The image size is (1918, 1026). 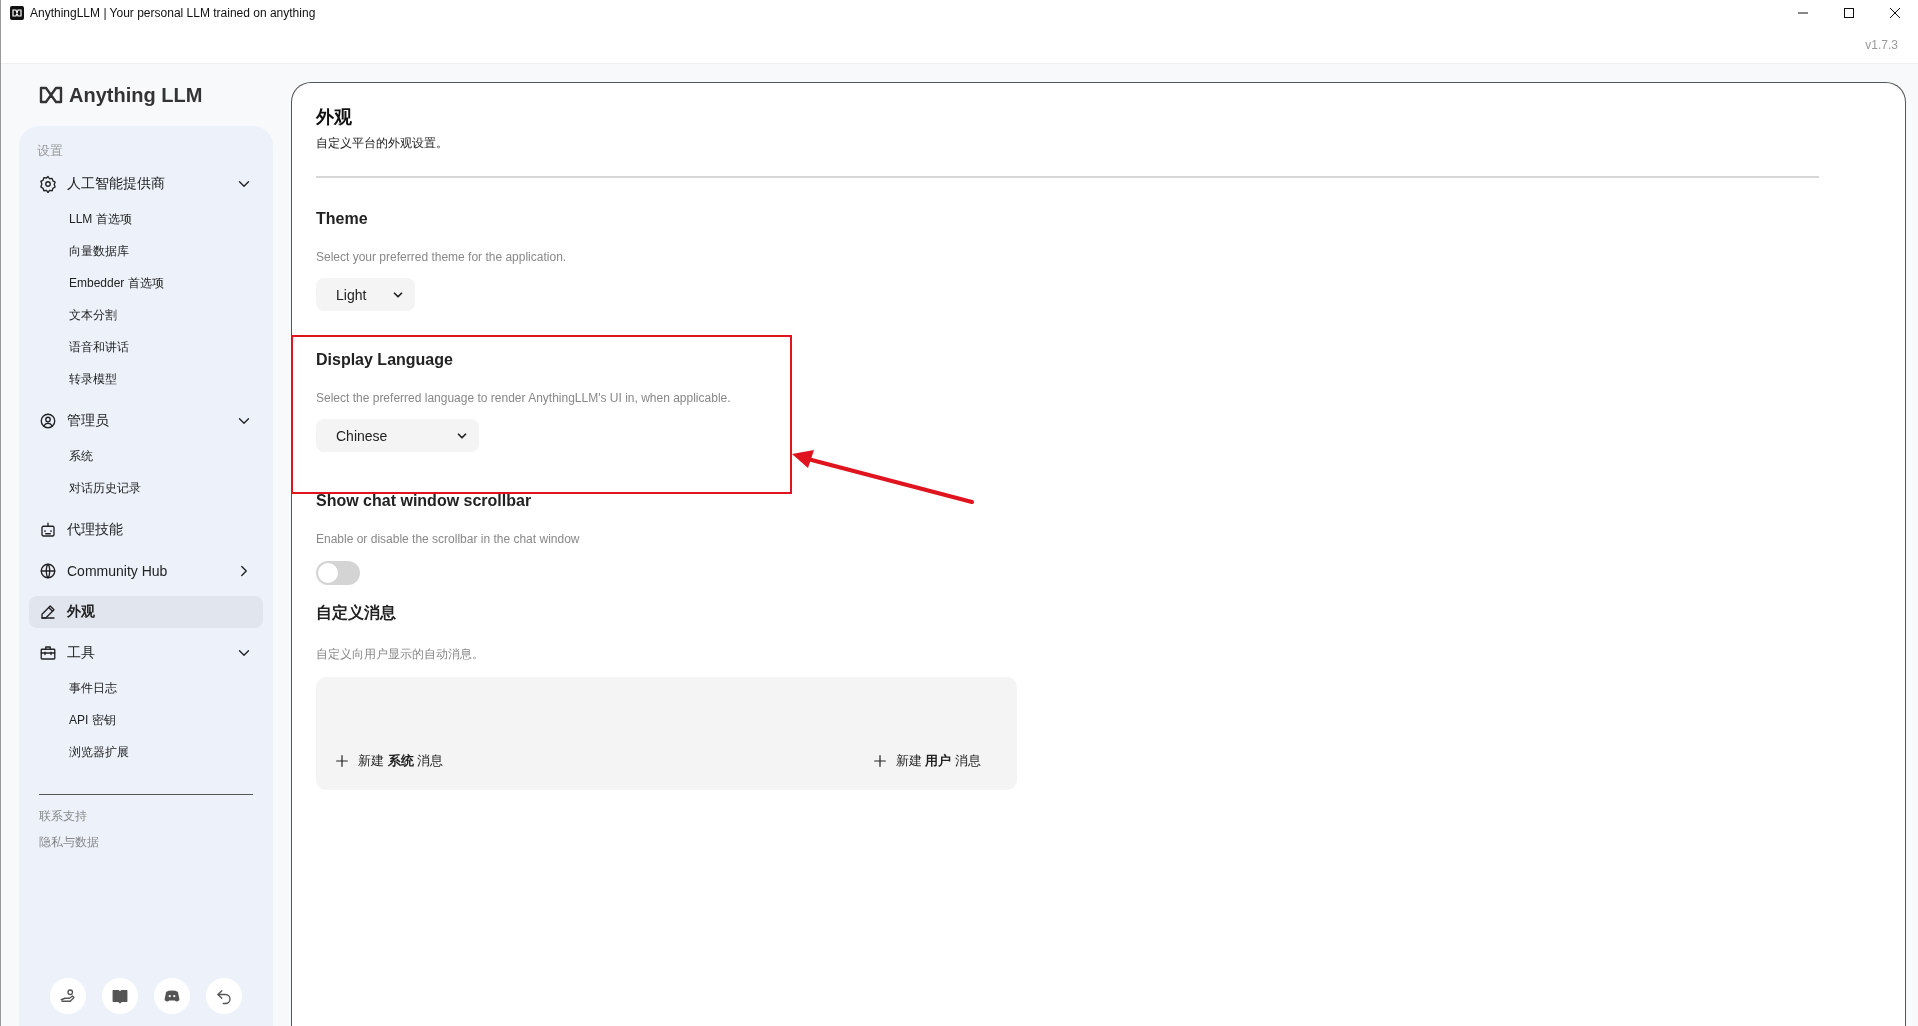 I want to click on new-message-button: 新建 用户 消息, so click(x=926, y=761).